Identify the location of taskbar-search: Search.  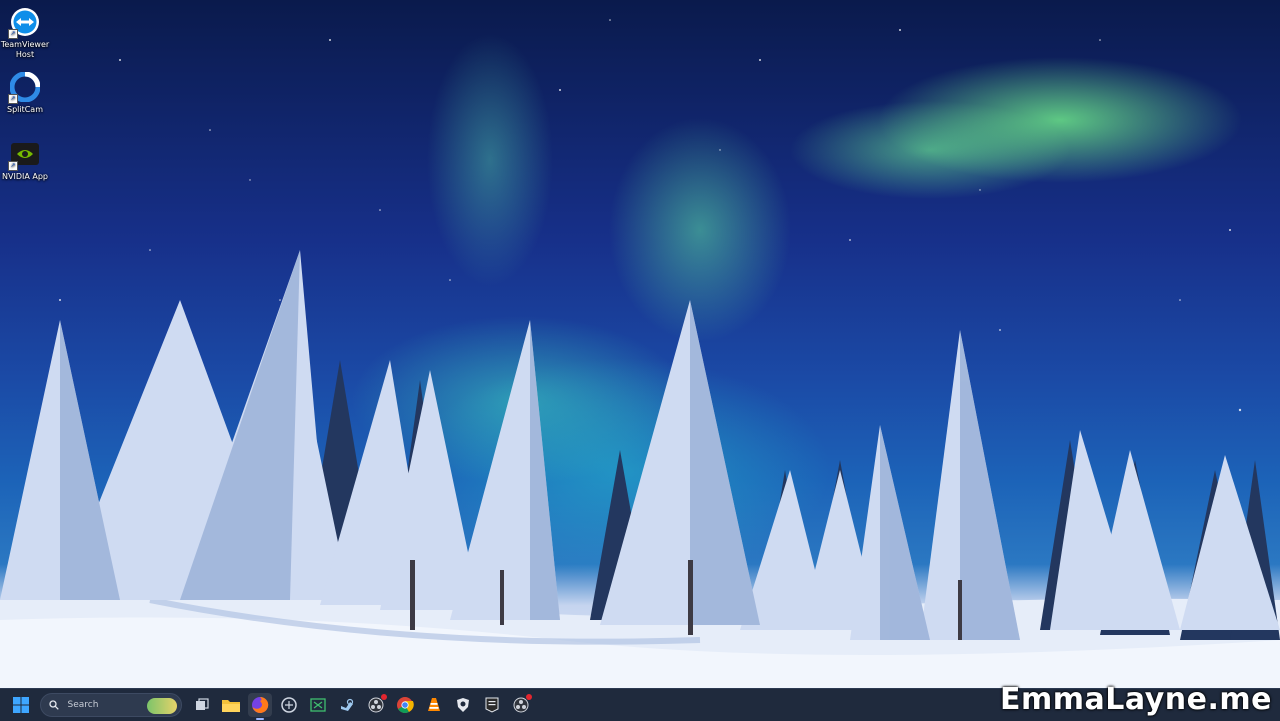
(110, 705).